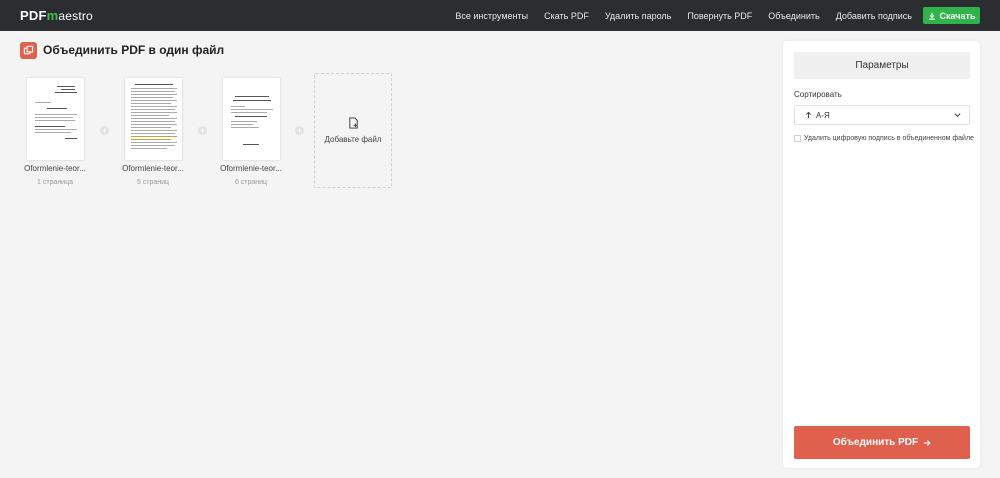 The height and width of the screenshot is (478, 1000). Describe the element at coordinates (808, 115) in the screenshot. I see `arrow-up-icon` at that location.